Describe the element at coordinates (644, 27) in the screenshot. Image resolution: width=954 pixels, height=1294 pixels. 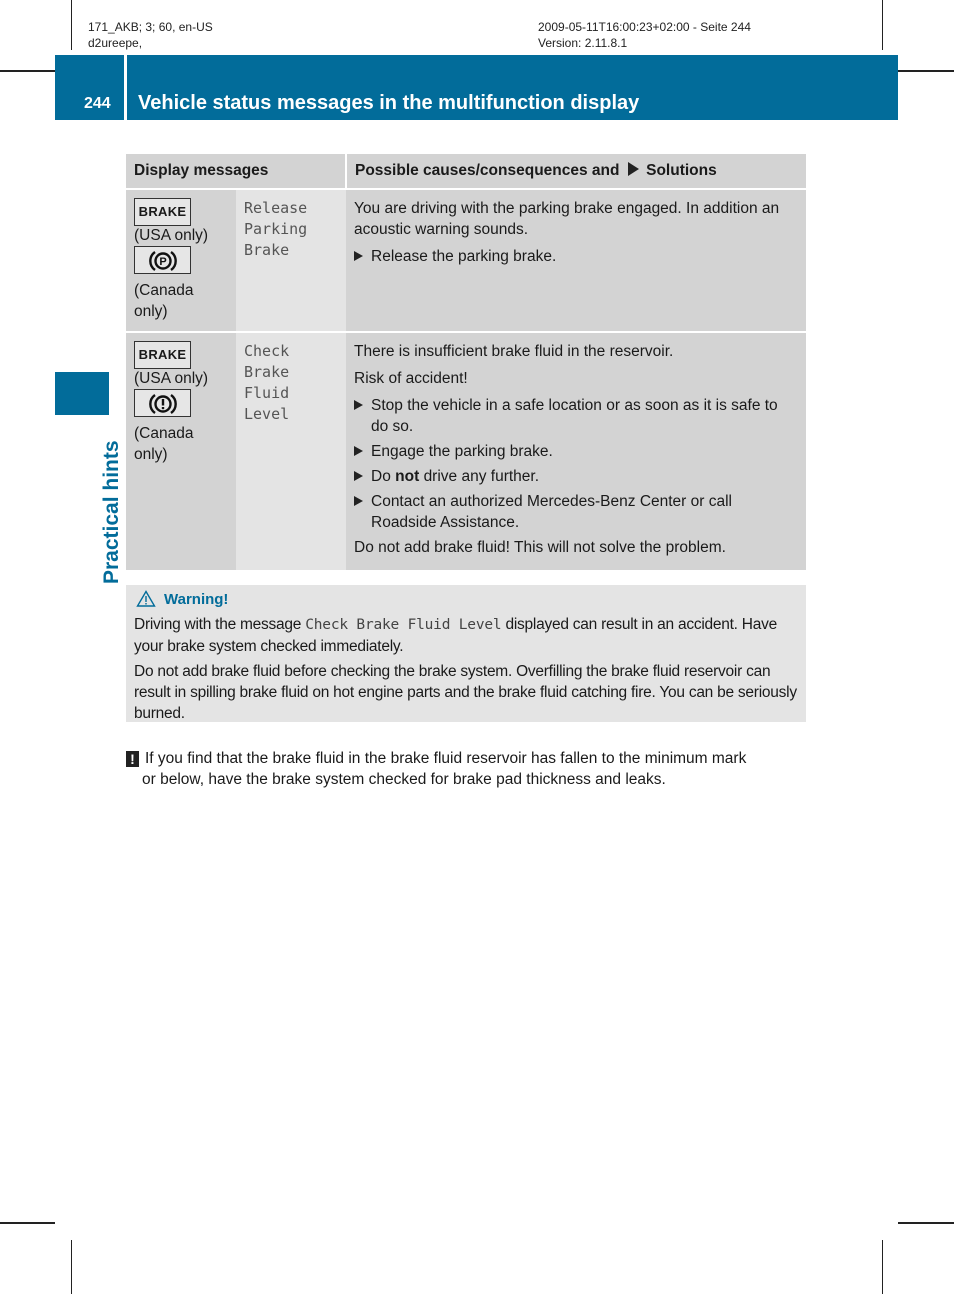
I see `print-meta-right-line1: 2009-05-11T16:00:23+02:00 - Seite 244` at that location.